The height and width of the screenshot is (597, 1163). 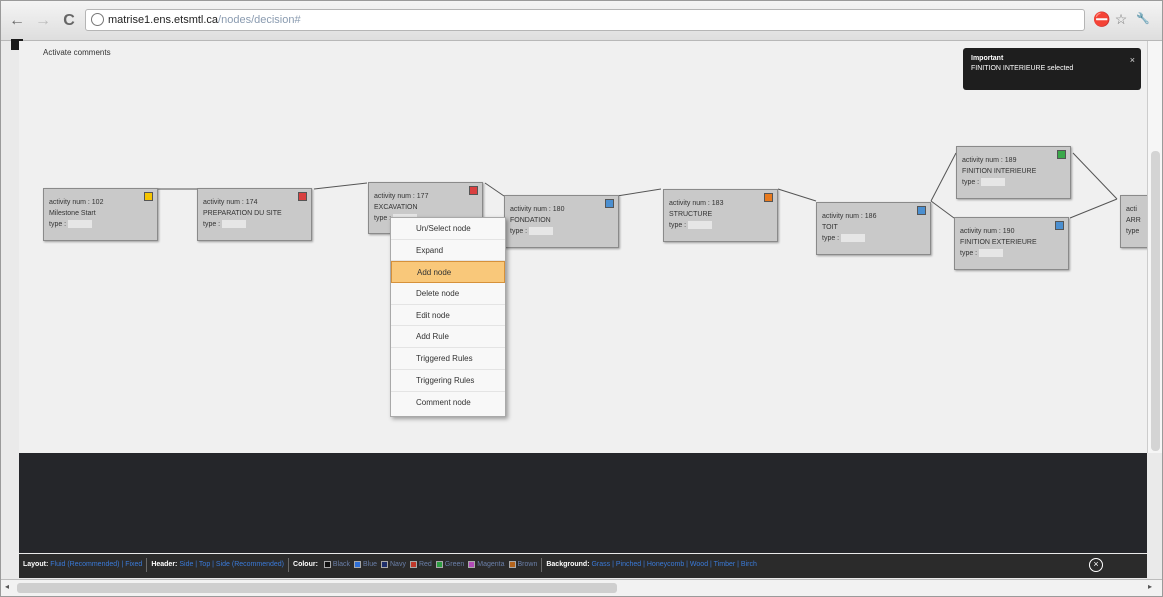 I want to click on colour-option: Red, so click(x=425, y=564).